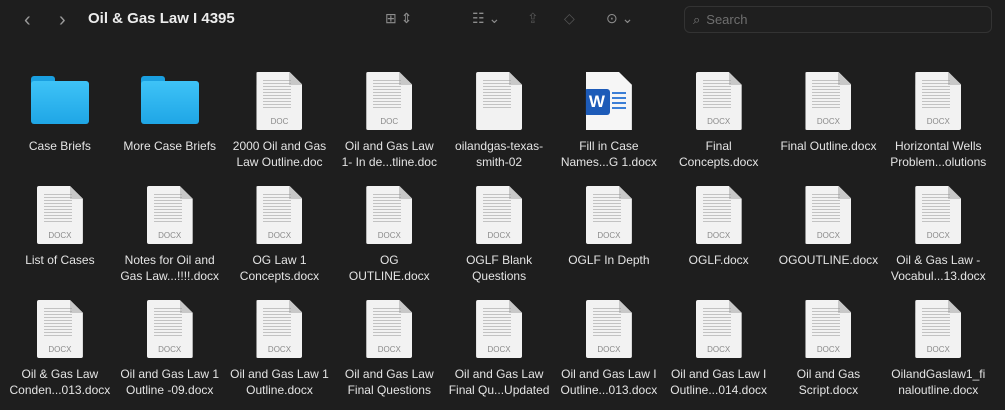 The width and height of the screenshot is (1005, 410). What do you see at coordinates (279, 268) in the screenshot?
I see `file-name: OG Law 1 Concepts.docx` at bounding box center [279, 268].